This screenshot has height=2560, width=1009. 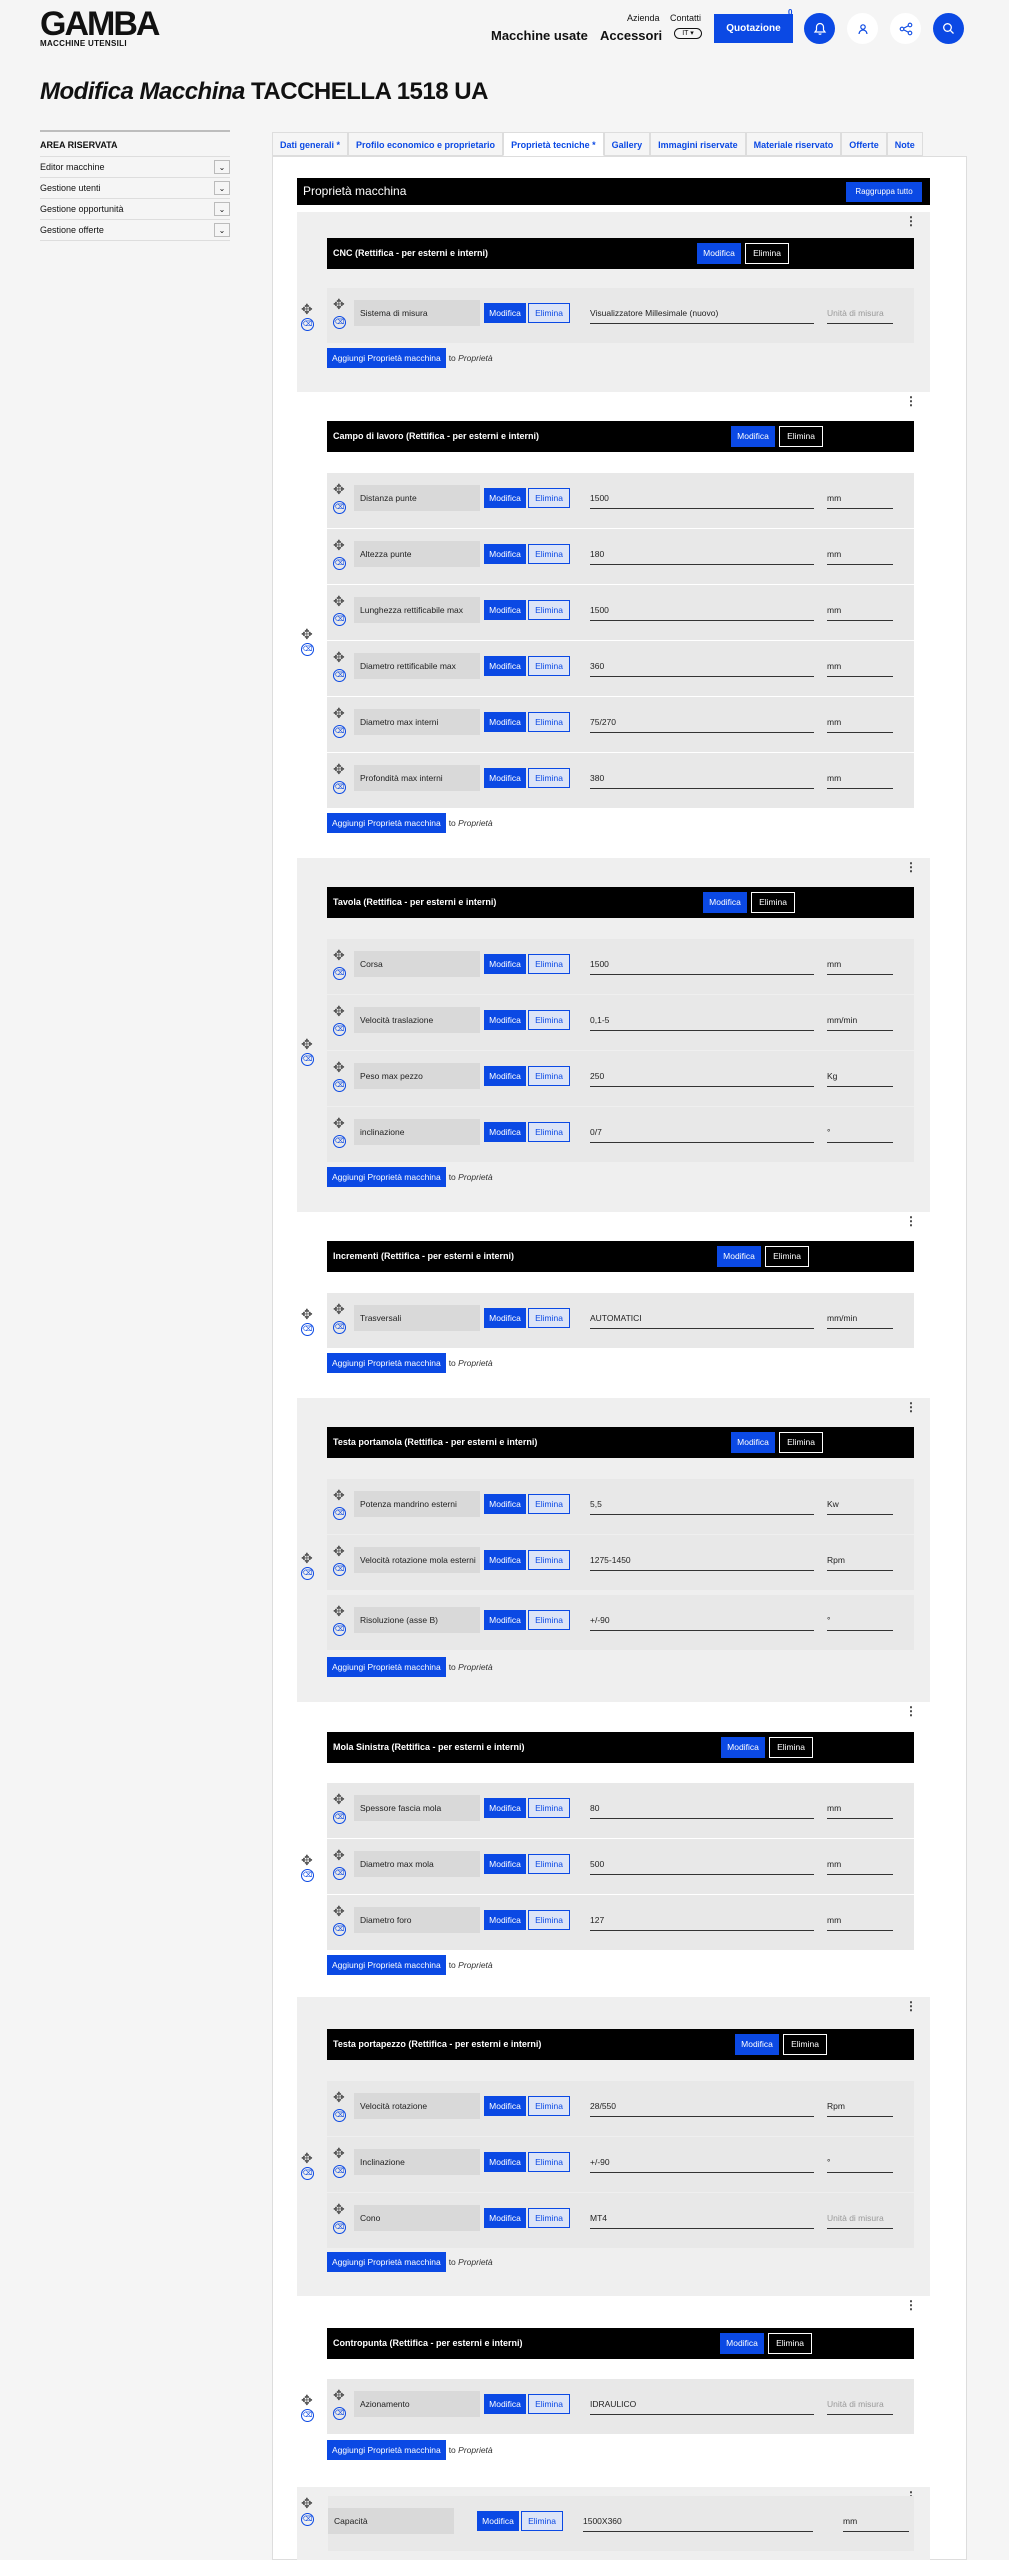 I want to click on nav-company-link: Azienda, so click(x=643, y=18).